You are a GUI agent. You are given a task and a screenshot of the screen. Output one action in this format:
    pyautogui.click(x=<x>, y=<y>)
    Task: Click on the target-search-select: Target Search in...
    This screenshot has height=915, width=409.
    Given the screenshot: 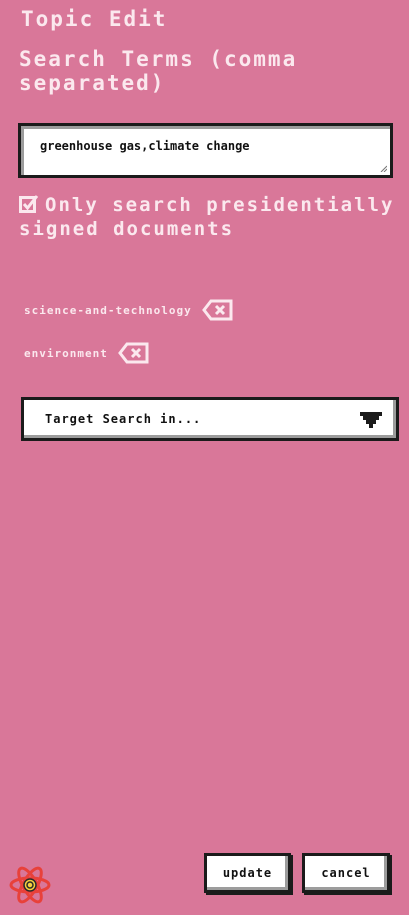 What is the action you would take?
    pyautogui.click(x=210, y=419)
    